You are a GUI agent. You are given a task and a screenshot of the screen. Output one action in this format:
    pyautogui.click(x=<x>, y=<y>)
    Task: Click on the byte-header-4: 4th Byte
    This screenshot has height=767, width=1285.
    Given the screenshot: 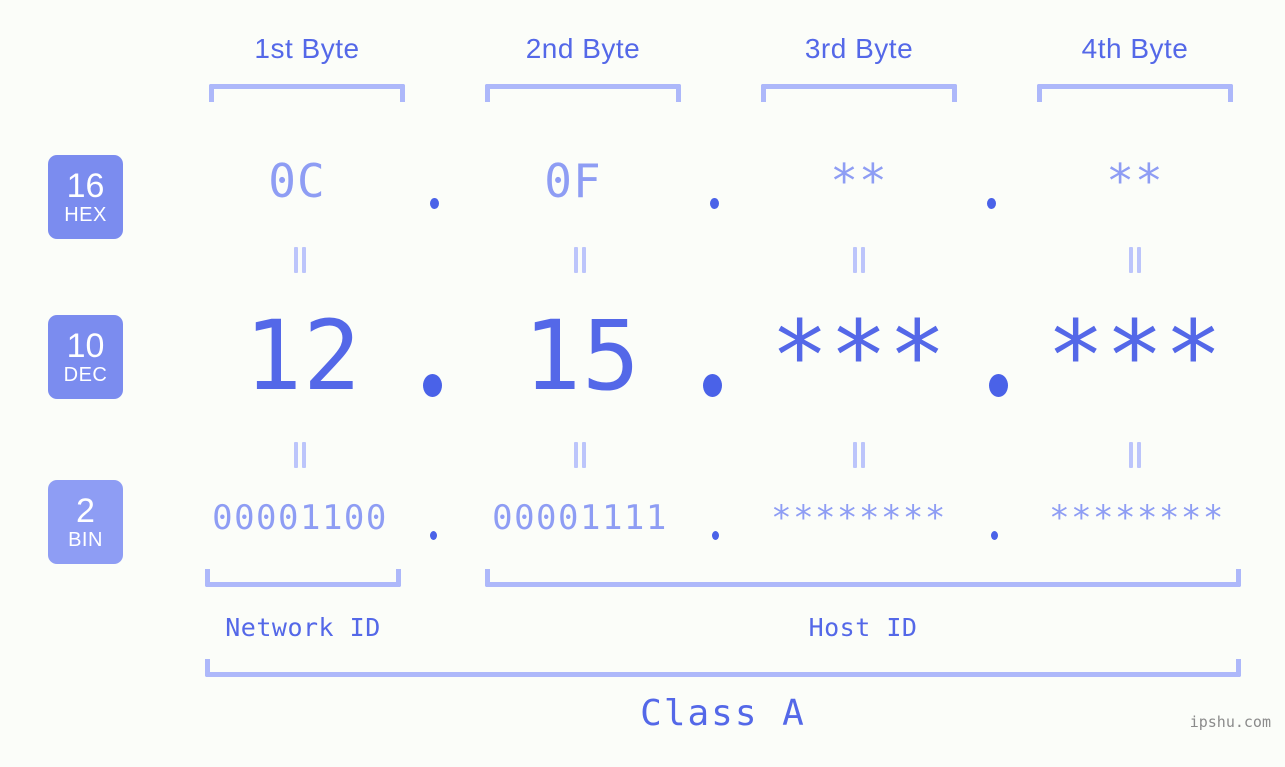 What is the action you would take?
    pyautogui.click(x=1135, y=48)
    